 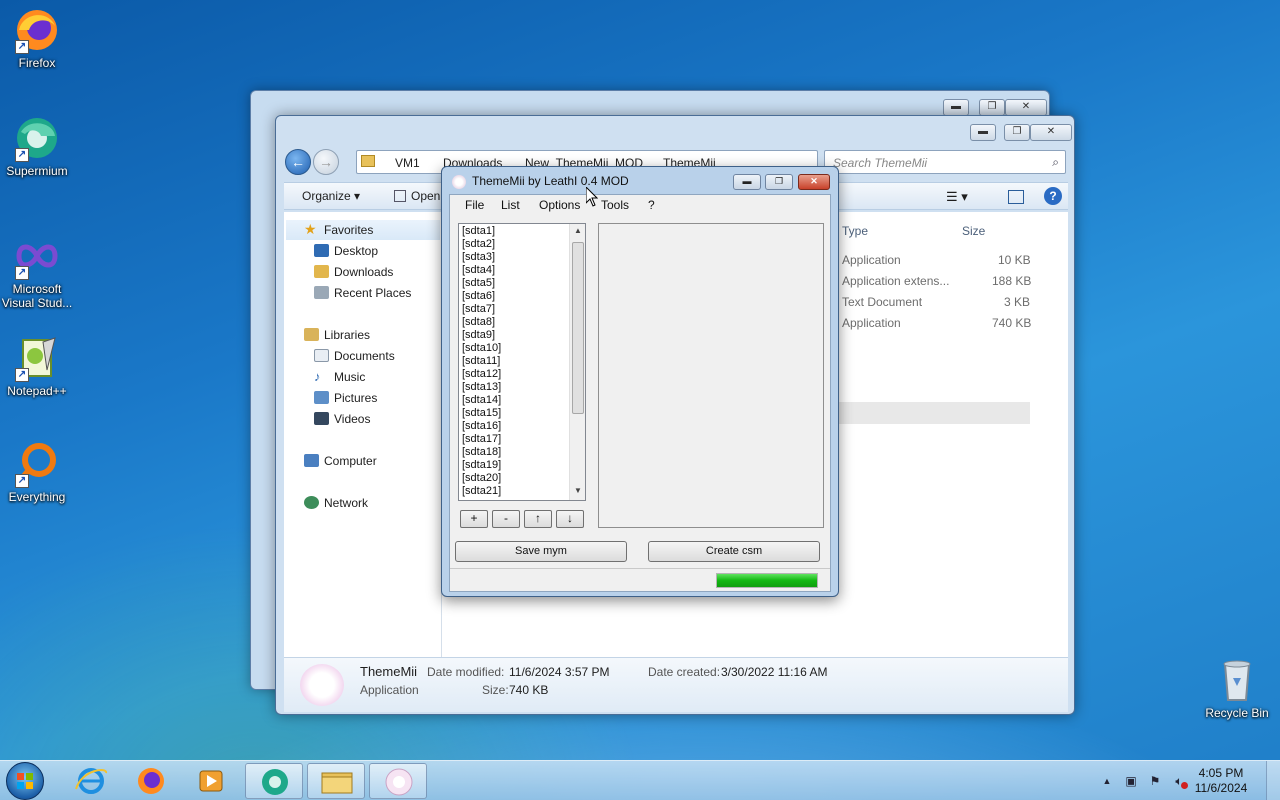 What do you see at coordinates (855, 231) in the screenshot?
I see `column-header-type: Type` at bounding box center [855, 231].